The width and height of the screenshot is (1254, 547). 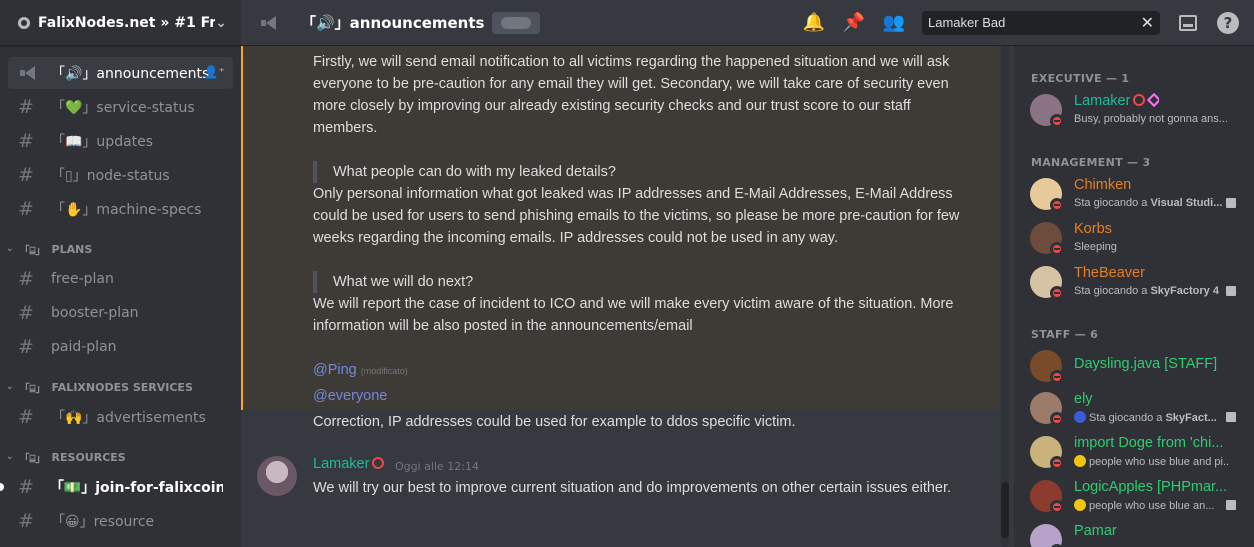 What do you see at coordinates (120, 279) in the screenshot?
I see `channel-free-plan: # free-plan` at bounding box center [120, 279].